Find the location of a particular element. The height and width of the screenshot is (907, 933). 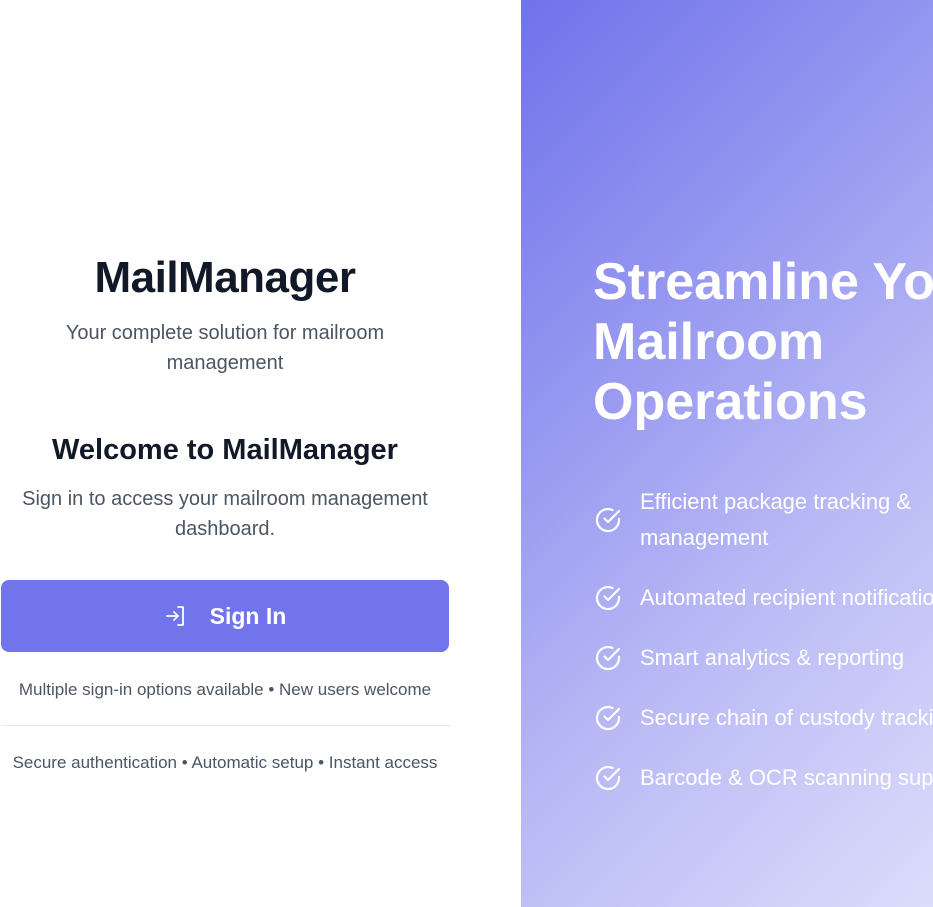

feature-text: Secure chain of custody tracking is located at coordinates (786, 717).